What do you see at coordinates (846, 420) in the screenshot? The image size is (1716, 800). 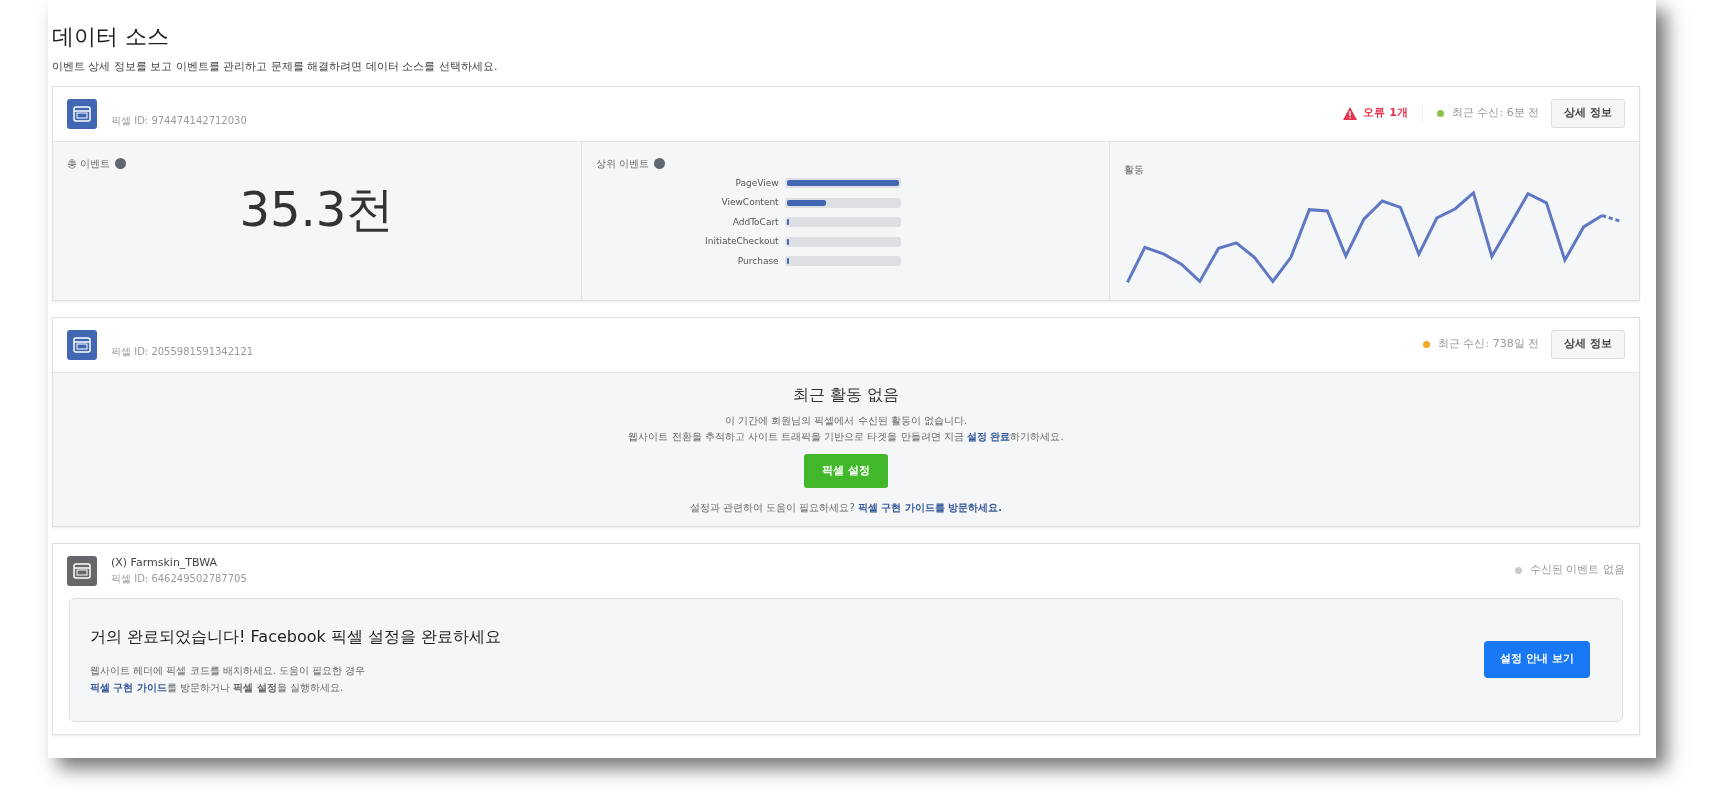 I see `empty-state-text: 이 기간에 회원님의 픽셀에서 수신된 활동이 없습니다.` at bounding box center [846, 420].